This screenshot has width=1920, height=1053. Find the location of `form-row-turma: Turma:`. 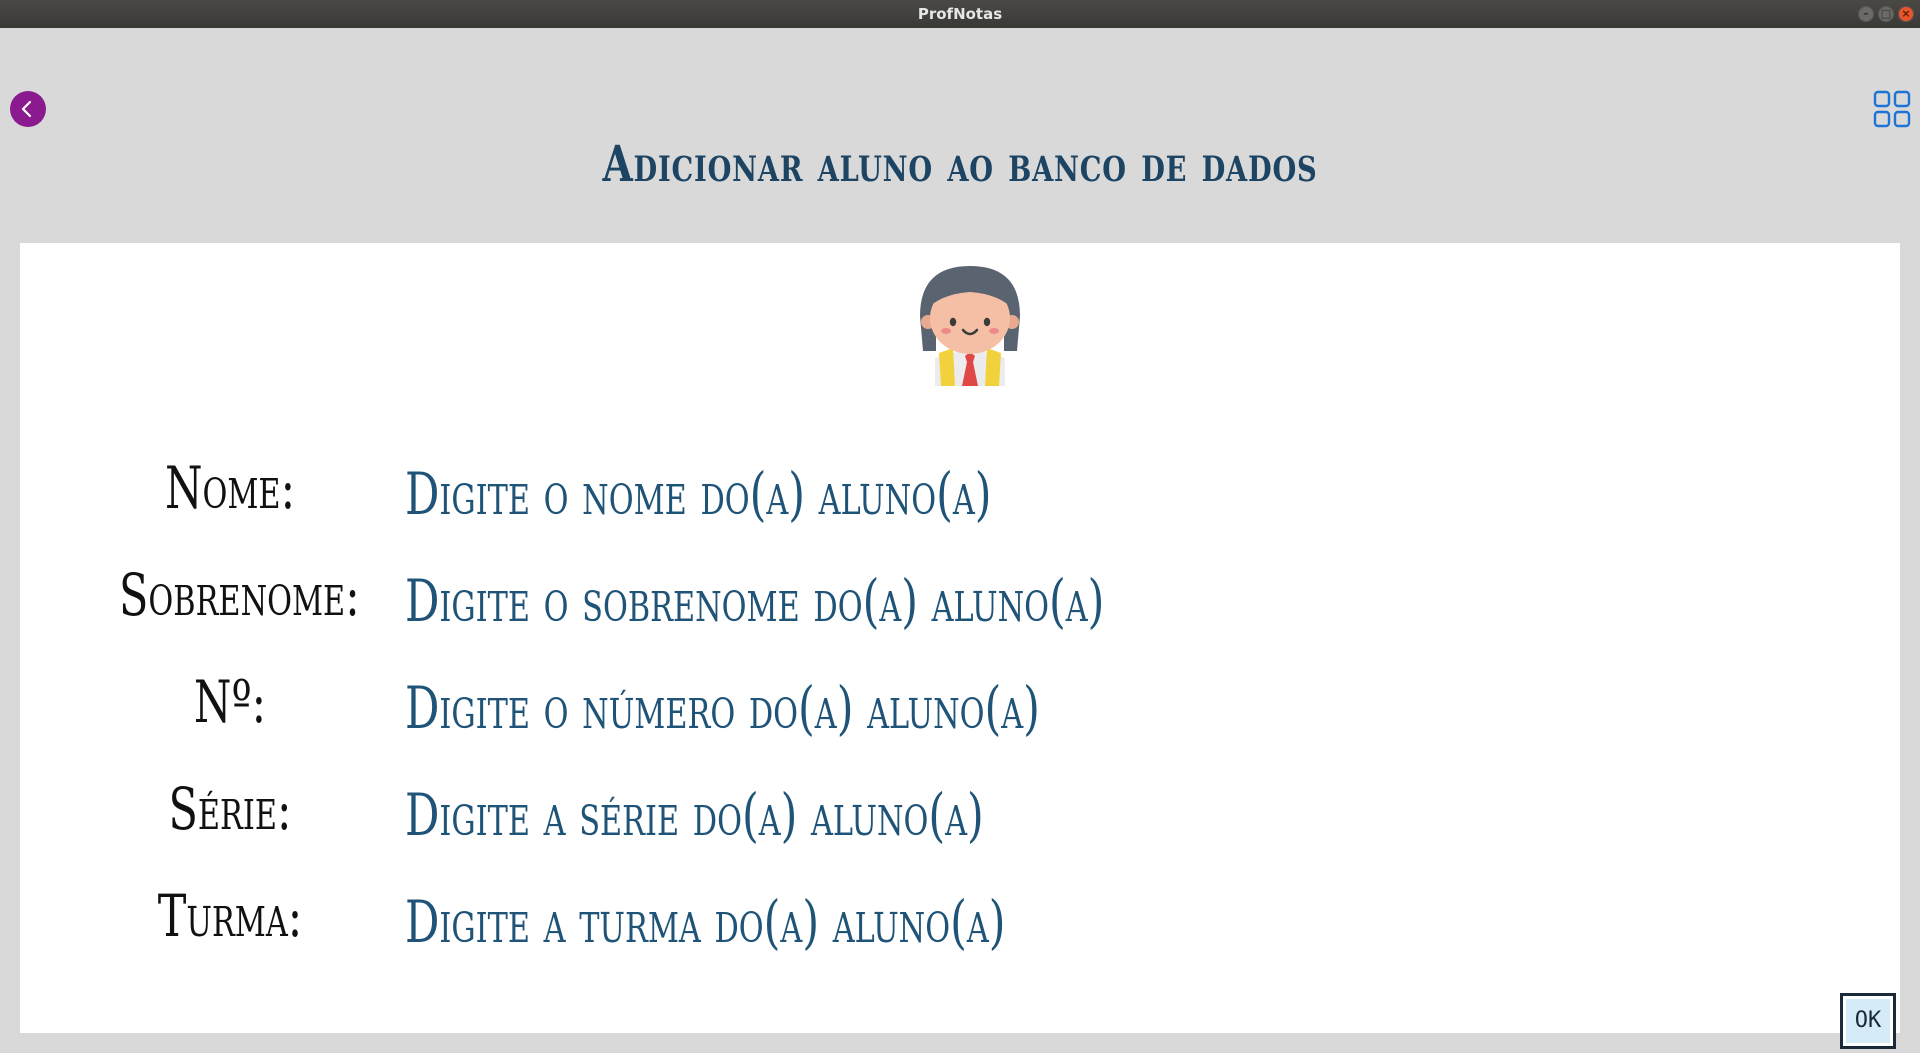

form-row-turma: Turma: is located at coordinates (960, 922).